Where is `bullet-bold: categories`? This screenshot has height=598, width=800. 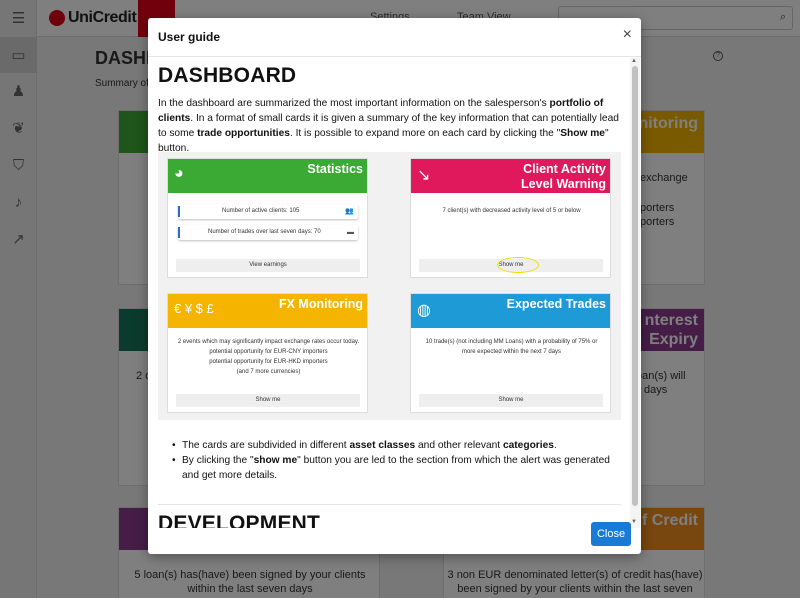 bullet-bold: categories is located at coordinates (528, 445).